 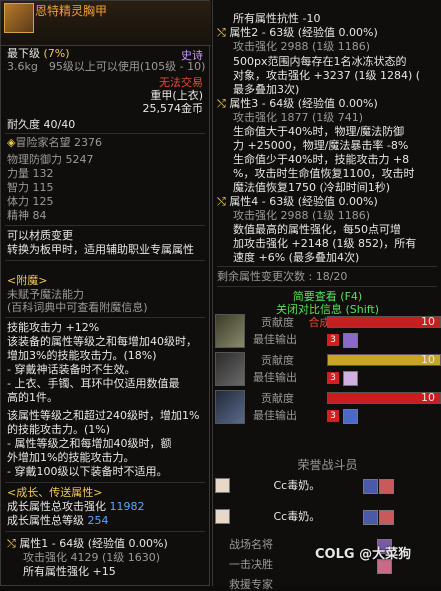 What do you see at coordinates (297, 32) in the screenshot?
I see `attr2-line: ⤭ 属性2 - 63级 (经验值 0.00%)` at bounding box center [297, 32].